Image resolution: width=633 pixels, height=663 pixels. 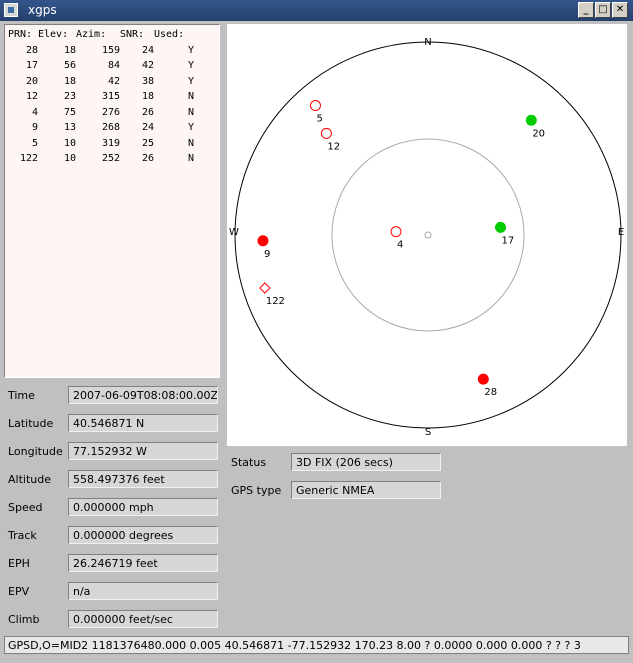 What do you see at coordinates (110, 97) in the screenshot?
I see `table-cell: 315` at bounding box center [110, 97].